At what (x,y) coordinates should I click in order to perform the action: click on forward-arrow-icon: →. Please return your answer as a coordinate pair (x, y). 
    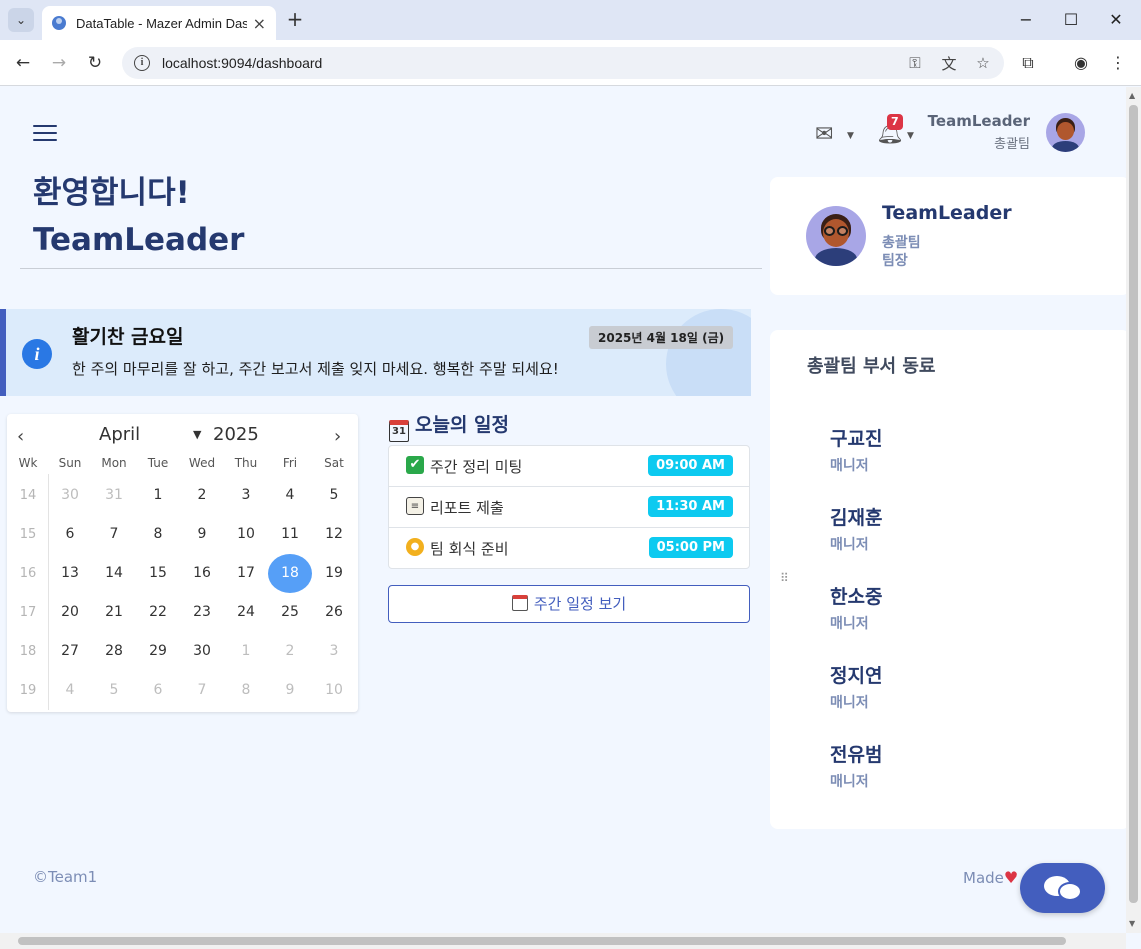
    Looking at the image, I should click on (59, 63).